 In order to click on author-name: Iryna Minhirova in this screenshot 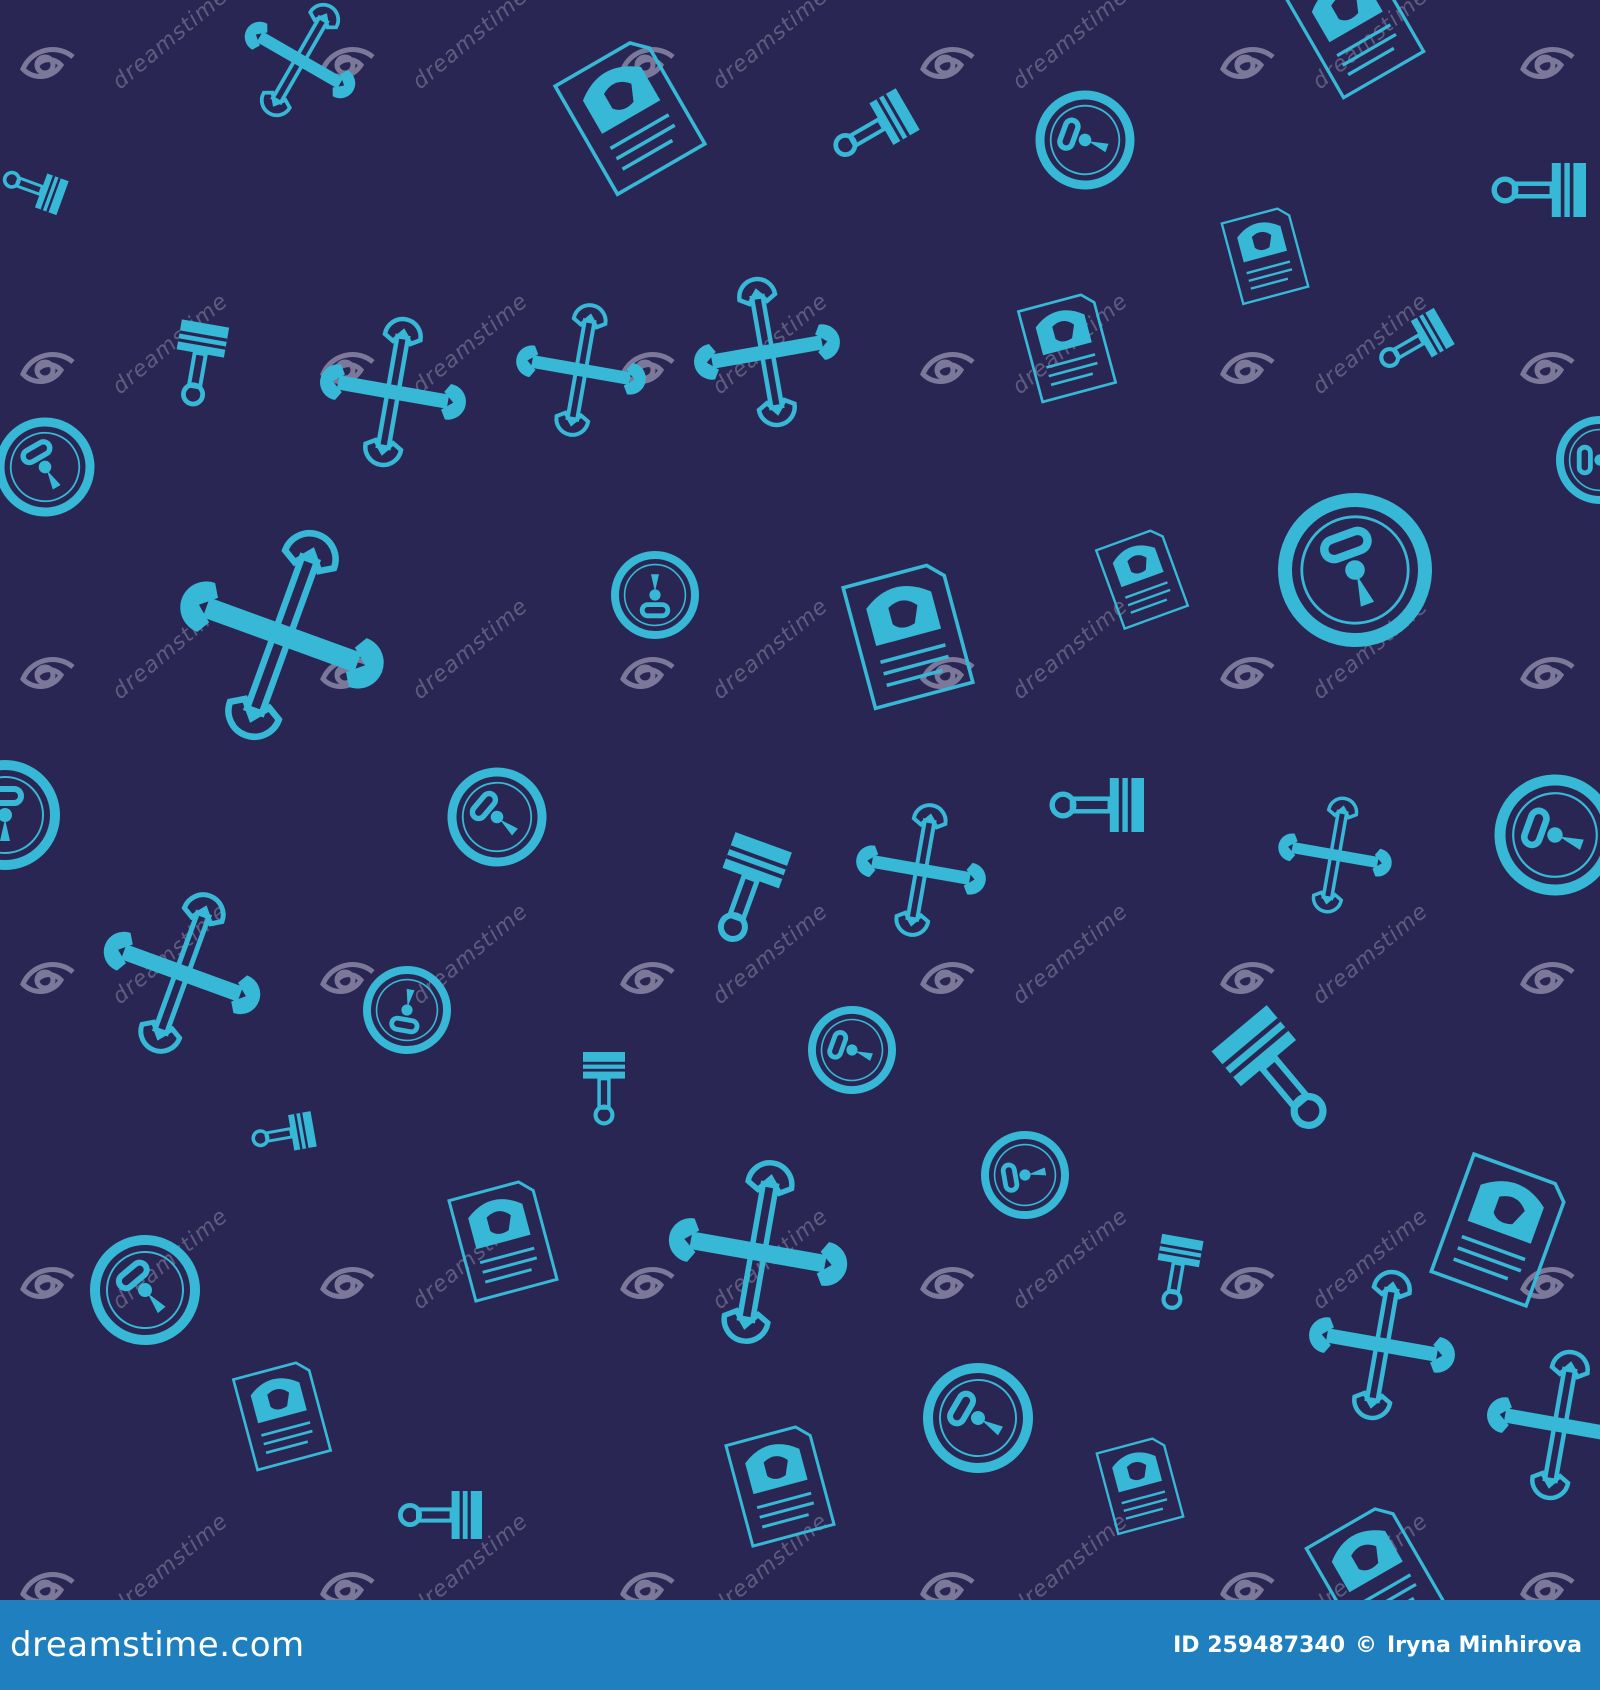, I will do `click(1484, 1645)`.